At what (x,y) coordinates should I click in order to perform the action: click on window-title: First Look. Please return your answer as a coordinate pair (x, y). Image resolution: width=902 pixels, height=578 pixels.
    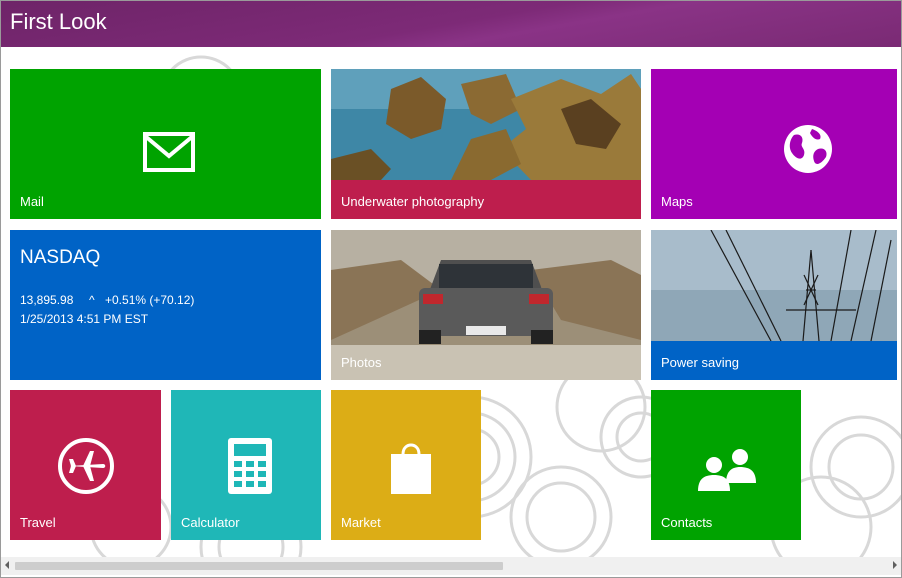
    Looking at the image, I should click on (58, 21).